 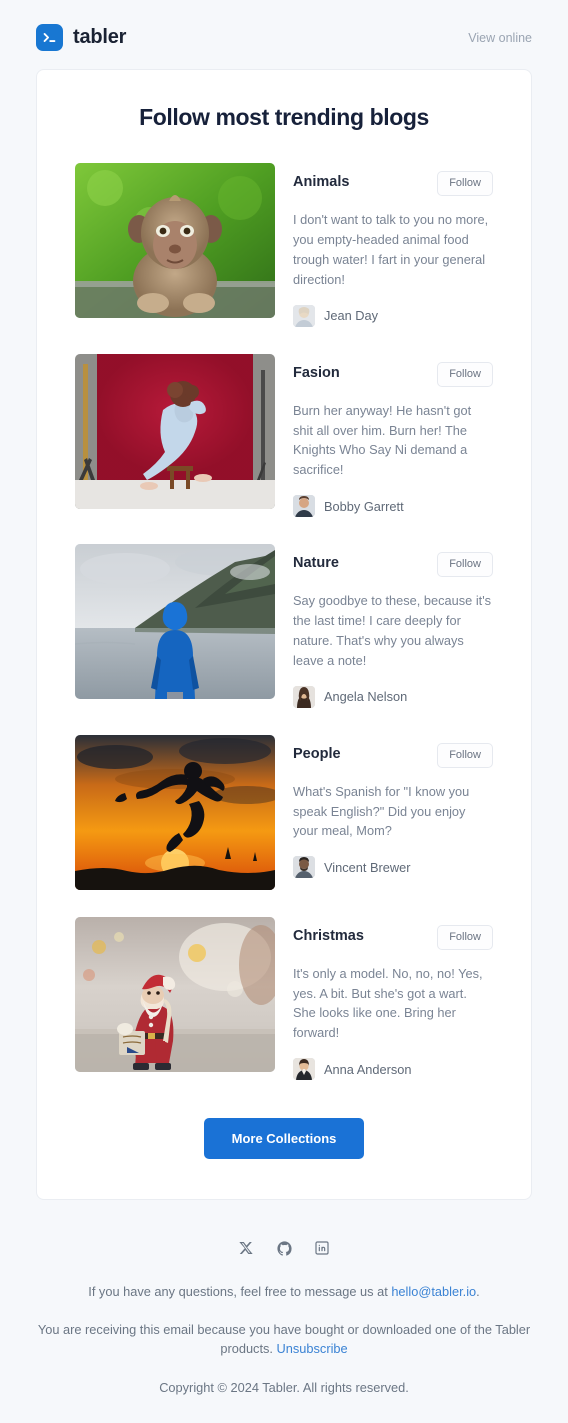 What do you see at coordinates (316, 372) in the screenshot?
I see `blog-title: Fasion` at bounding box center [316, 372].